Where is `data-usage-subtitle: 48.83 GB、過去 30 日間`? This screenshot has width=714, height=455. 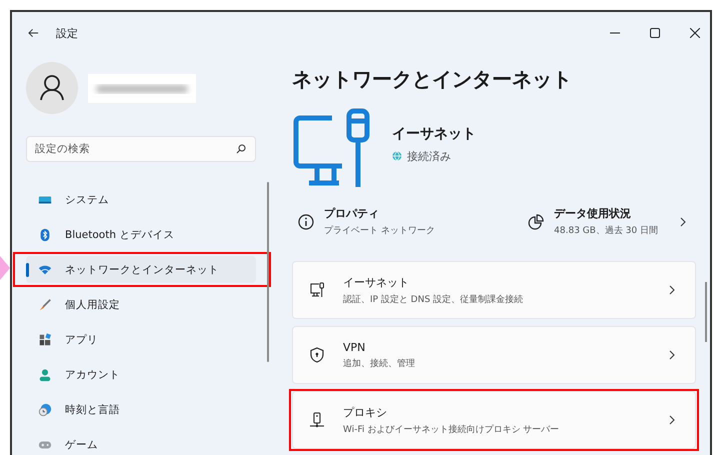 data-usage-subtitle: 48.83 GB、過去 30 日間 is located at coordinates (606, 230).